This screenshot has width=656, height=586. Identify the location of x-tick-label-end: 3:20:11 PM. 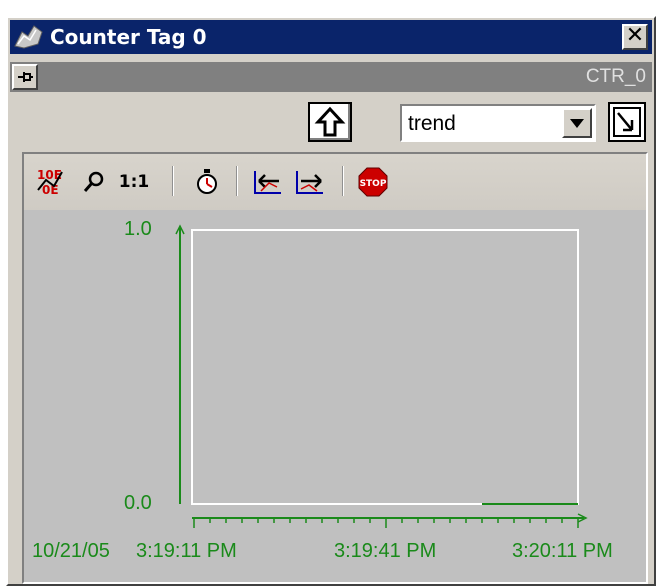
(562, 551).